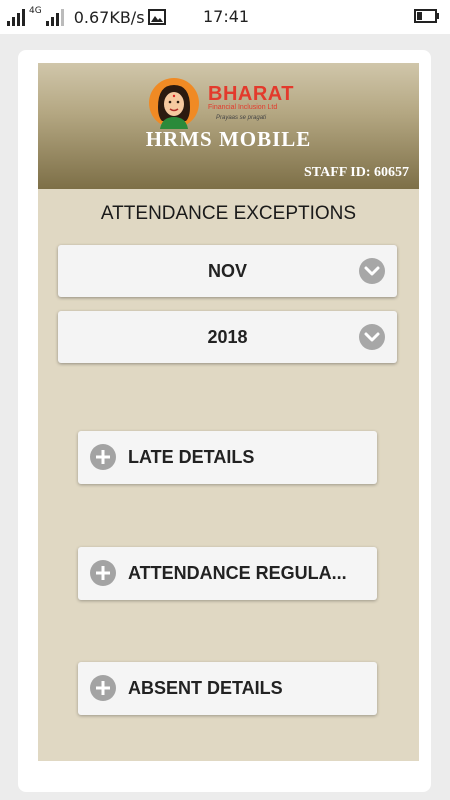  Describe the element at coordinates (35, 11) in the screenshot. I see `network-type: 4G` at that location.